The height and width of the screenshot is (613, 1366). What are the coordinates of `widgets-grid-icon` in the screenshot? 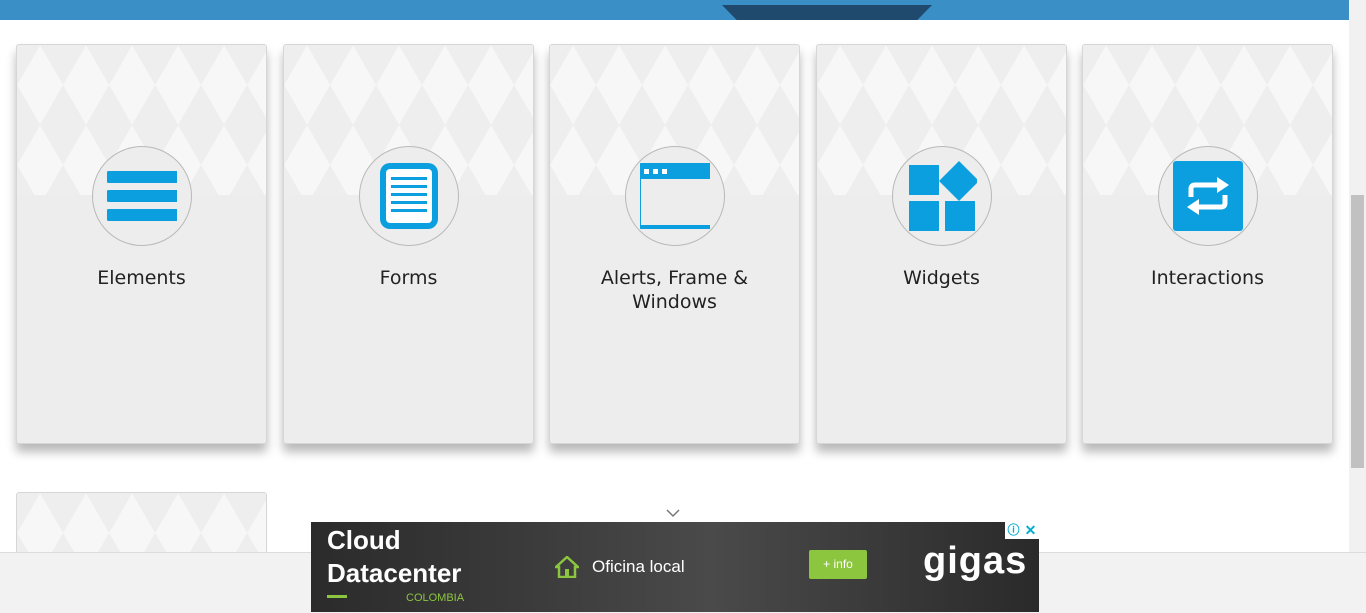 It's located at (942, 196).